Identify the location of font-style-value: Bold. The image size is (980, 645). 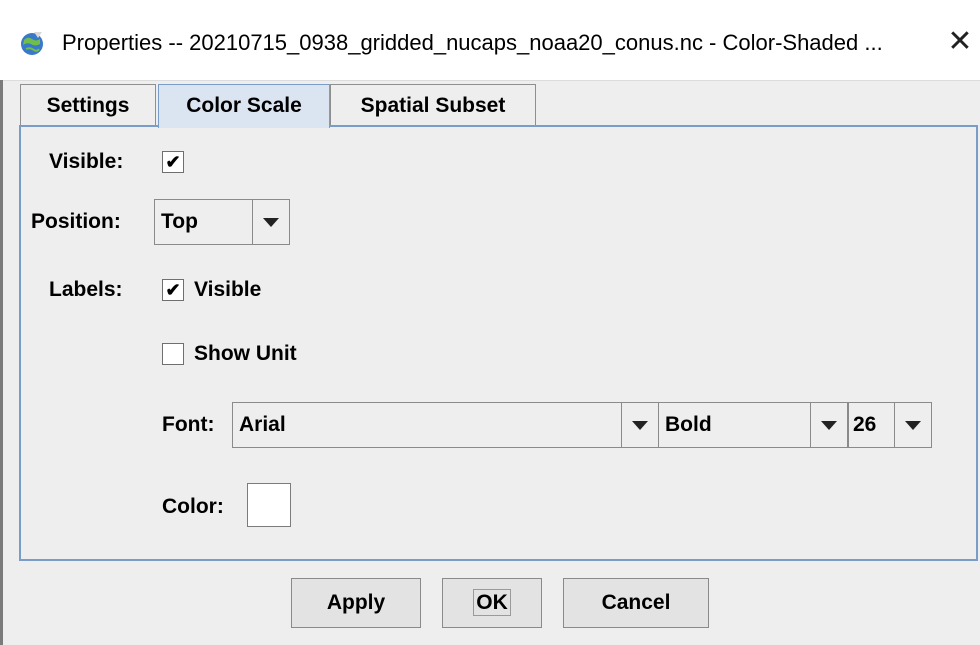
(688, 424).